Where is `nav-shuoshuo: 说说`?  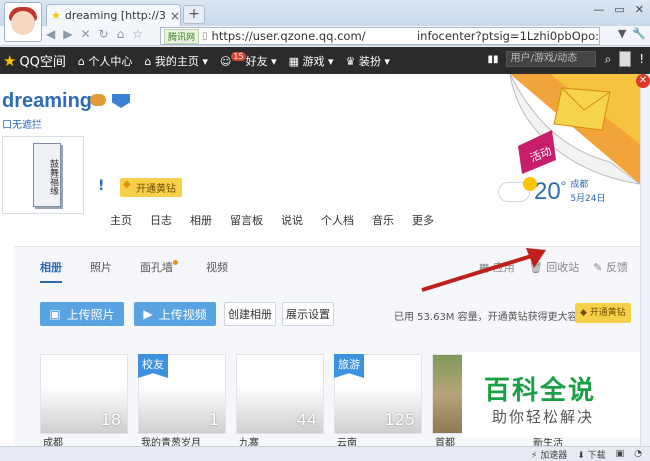
nav-shuoshuo: 说说 is located at coordinates (292, 220).